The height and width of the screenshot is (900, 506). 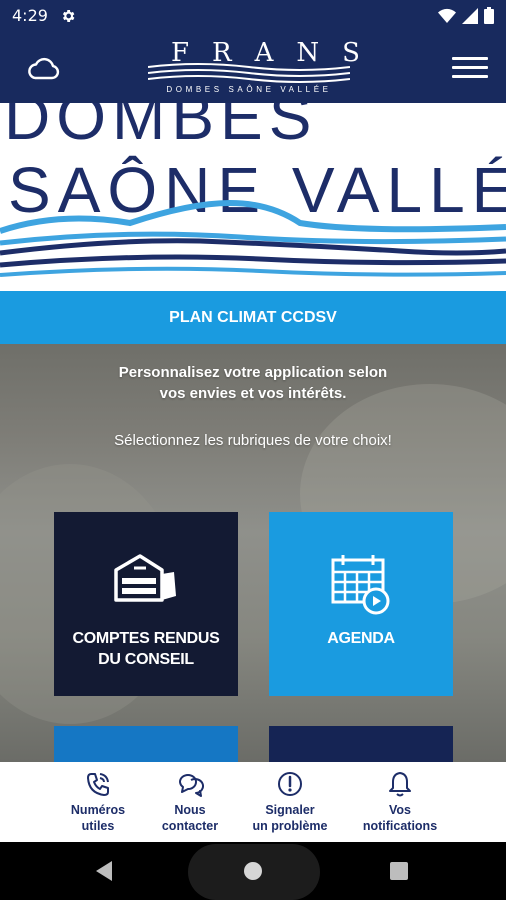 What do you see at coordinates (399, 871) in the screenshot?
I see `recents-icon` at bounding box center [399, 871].